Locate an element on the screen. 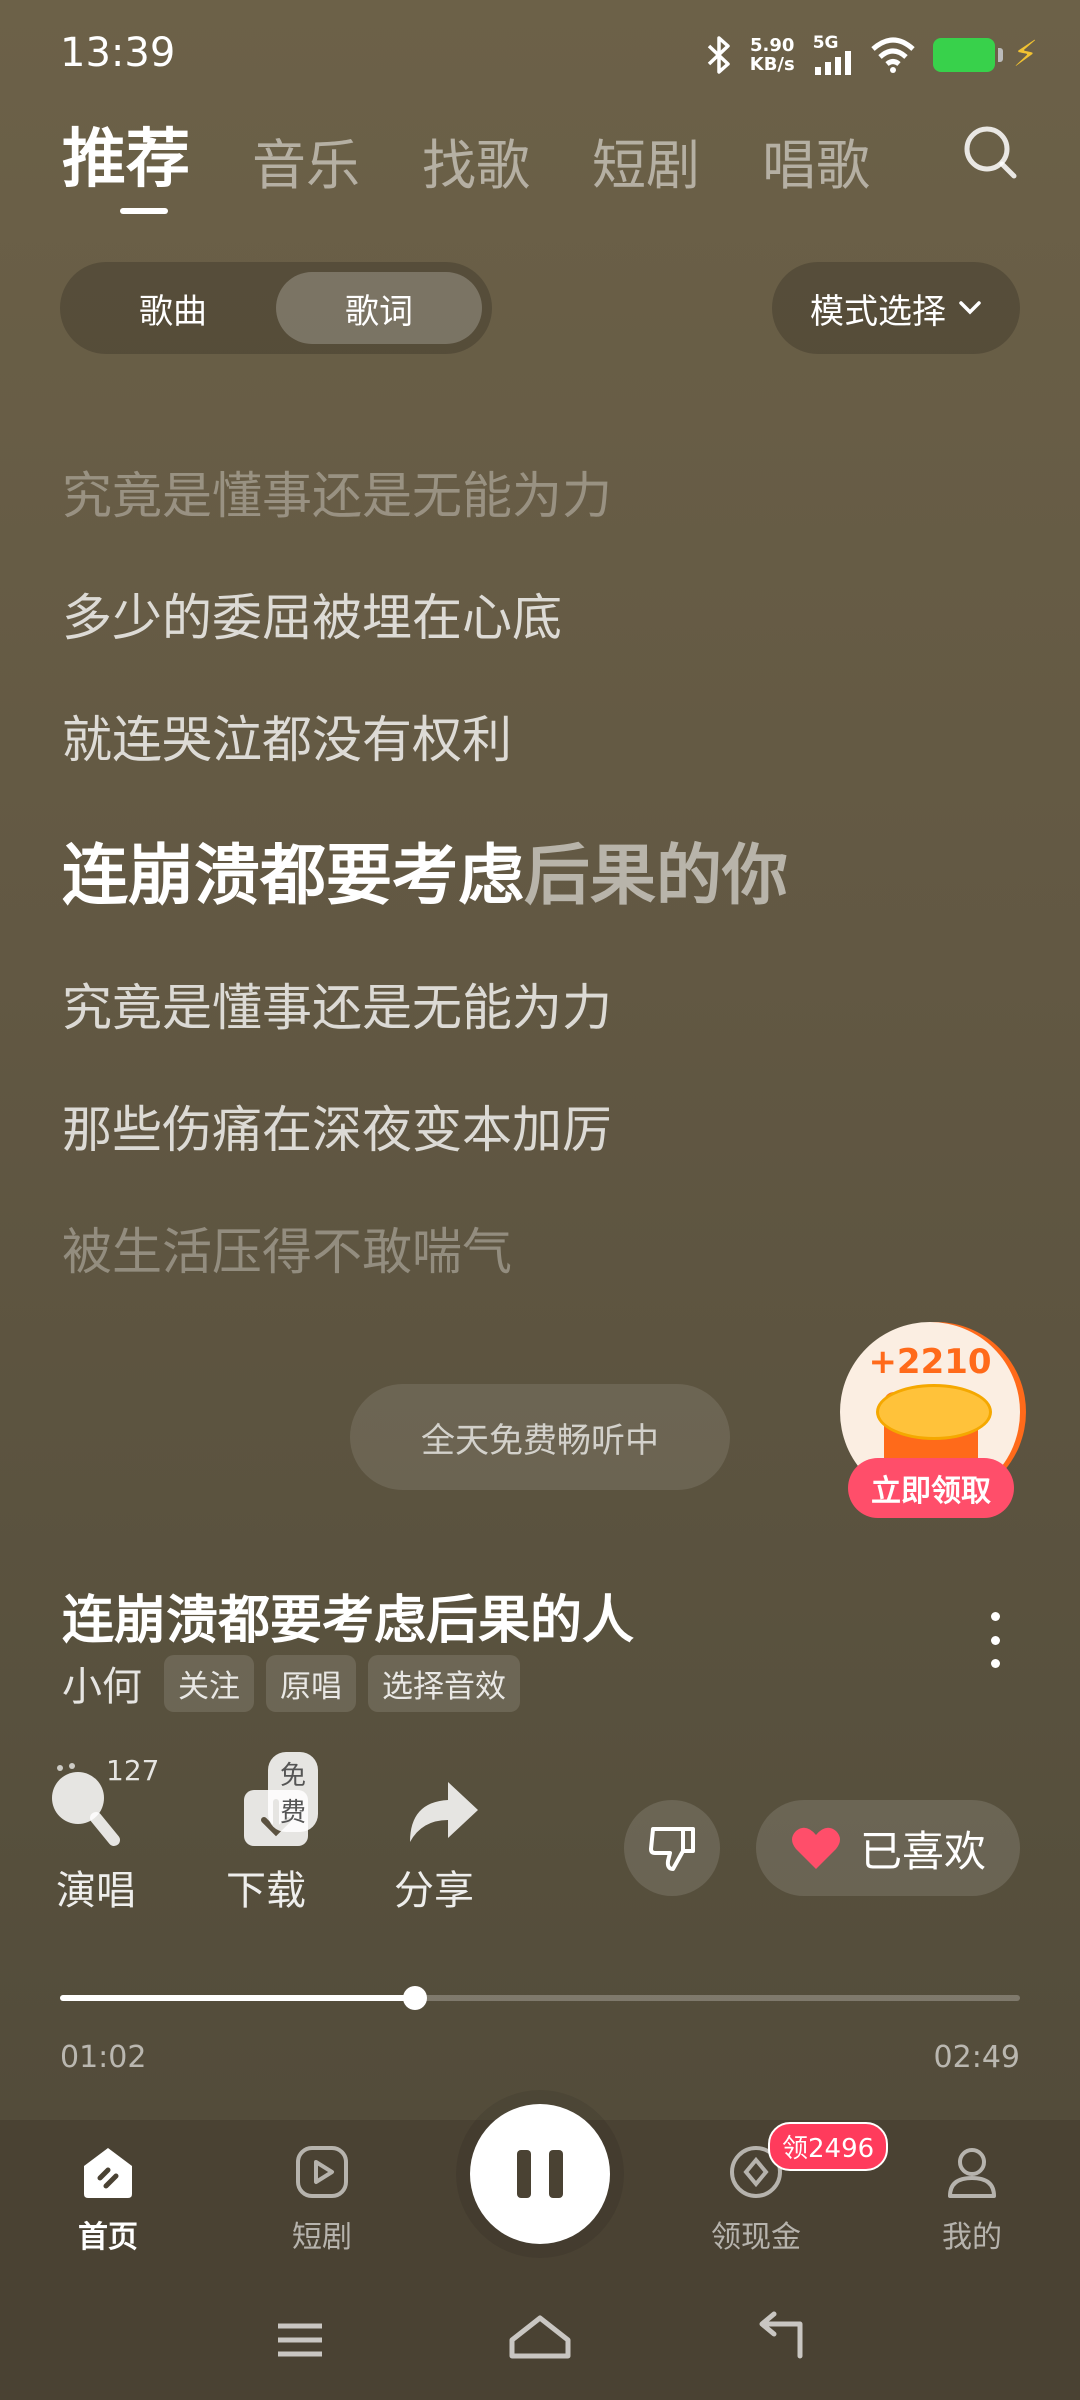 The height and width of the screenshot is (2400, 1080). video-play-icon is located at coordinates (322, 2172).